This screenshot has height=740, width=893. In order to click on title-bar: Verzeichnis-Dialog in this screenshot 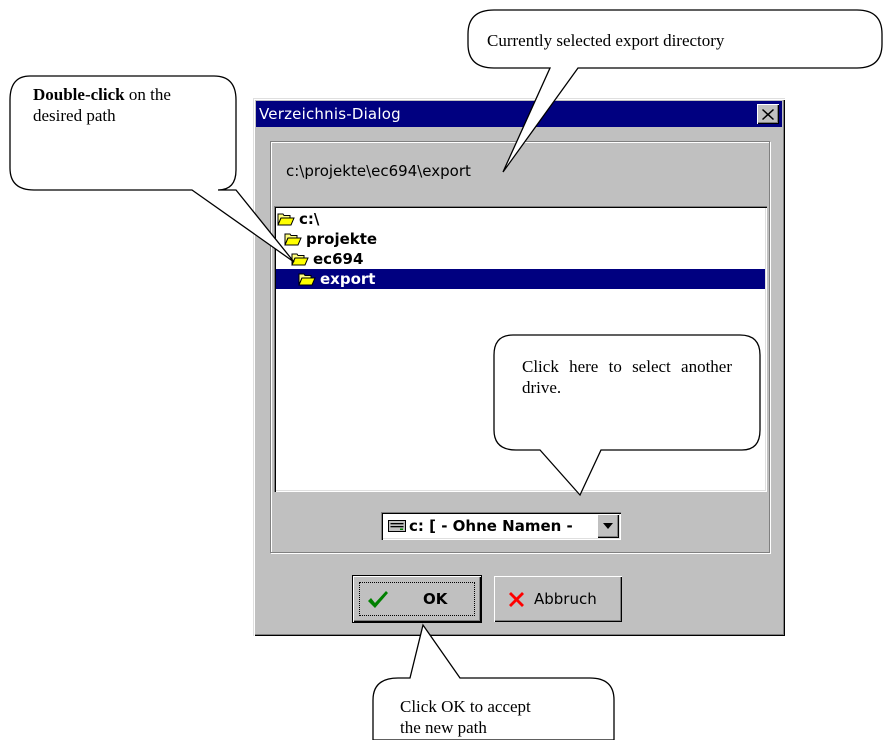, I will do `click(519, 114)`.